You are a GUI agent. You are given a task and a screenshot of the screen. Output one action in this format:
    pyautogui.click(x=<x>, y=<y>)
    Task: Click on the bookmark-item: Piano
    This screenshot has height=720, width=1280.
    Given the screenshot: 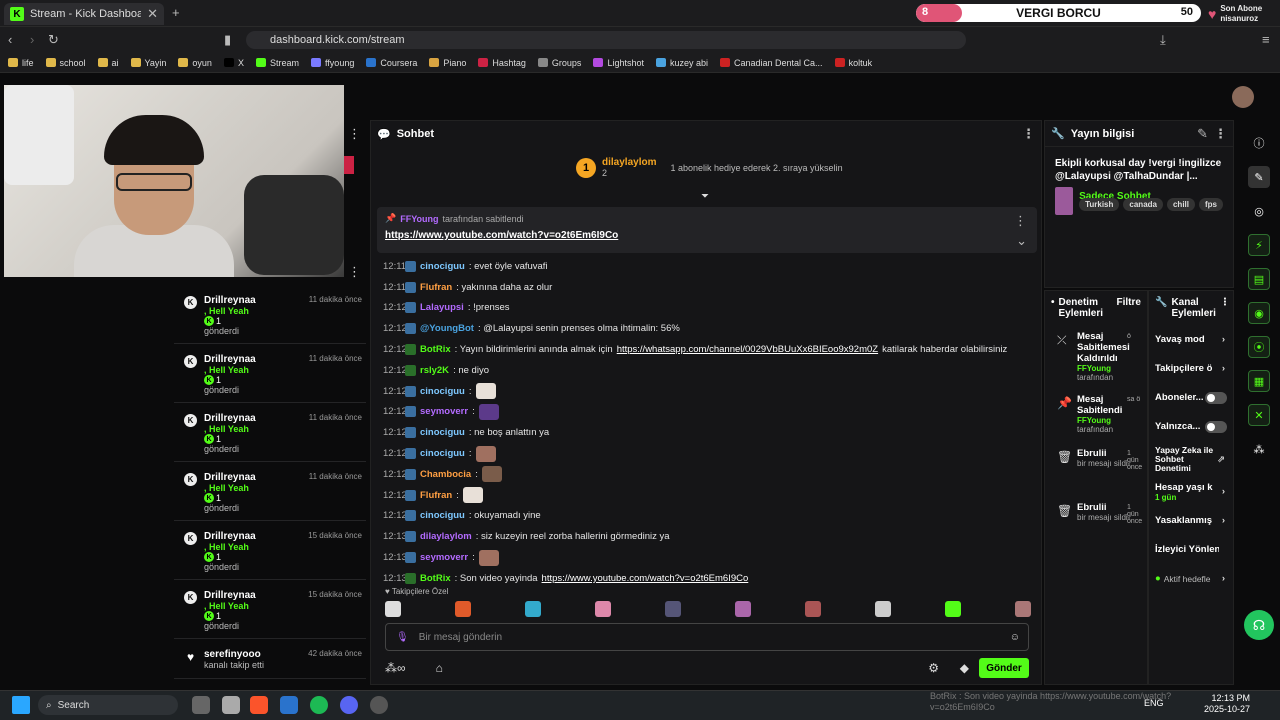 What is the action you would take?
    pyautogui.click(x=447, y=63)
    